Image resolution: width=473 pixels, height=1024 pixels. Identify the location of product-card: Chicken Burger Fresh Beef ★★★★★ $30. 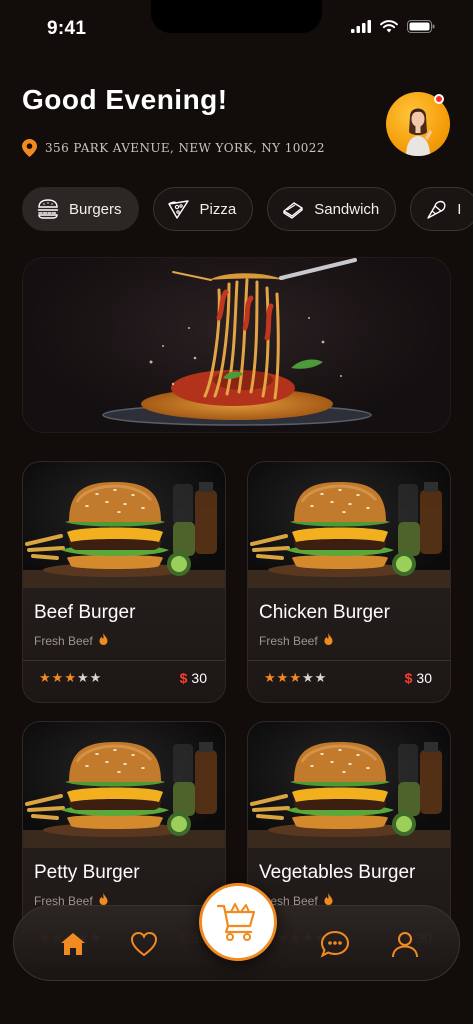
(349, 582).